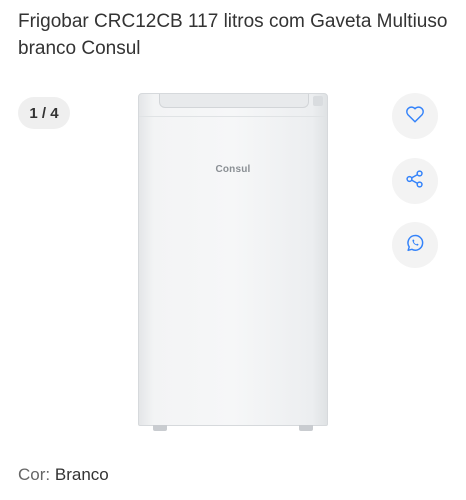 The image size is (466, 500). What do you see at coordinates (34, 474) in the screenshot?
I see `color-variant-label: Cor:` at bounding box center [34, 474].